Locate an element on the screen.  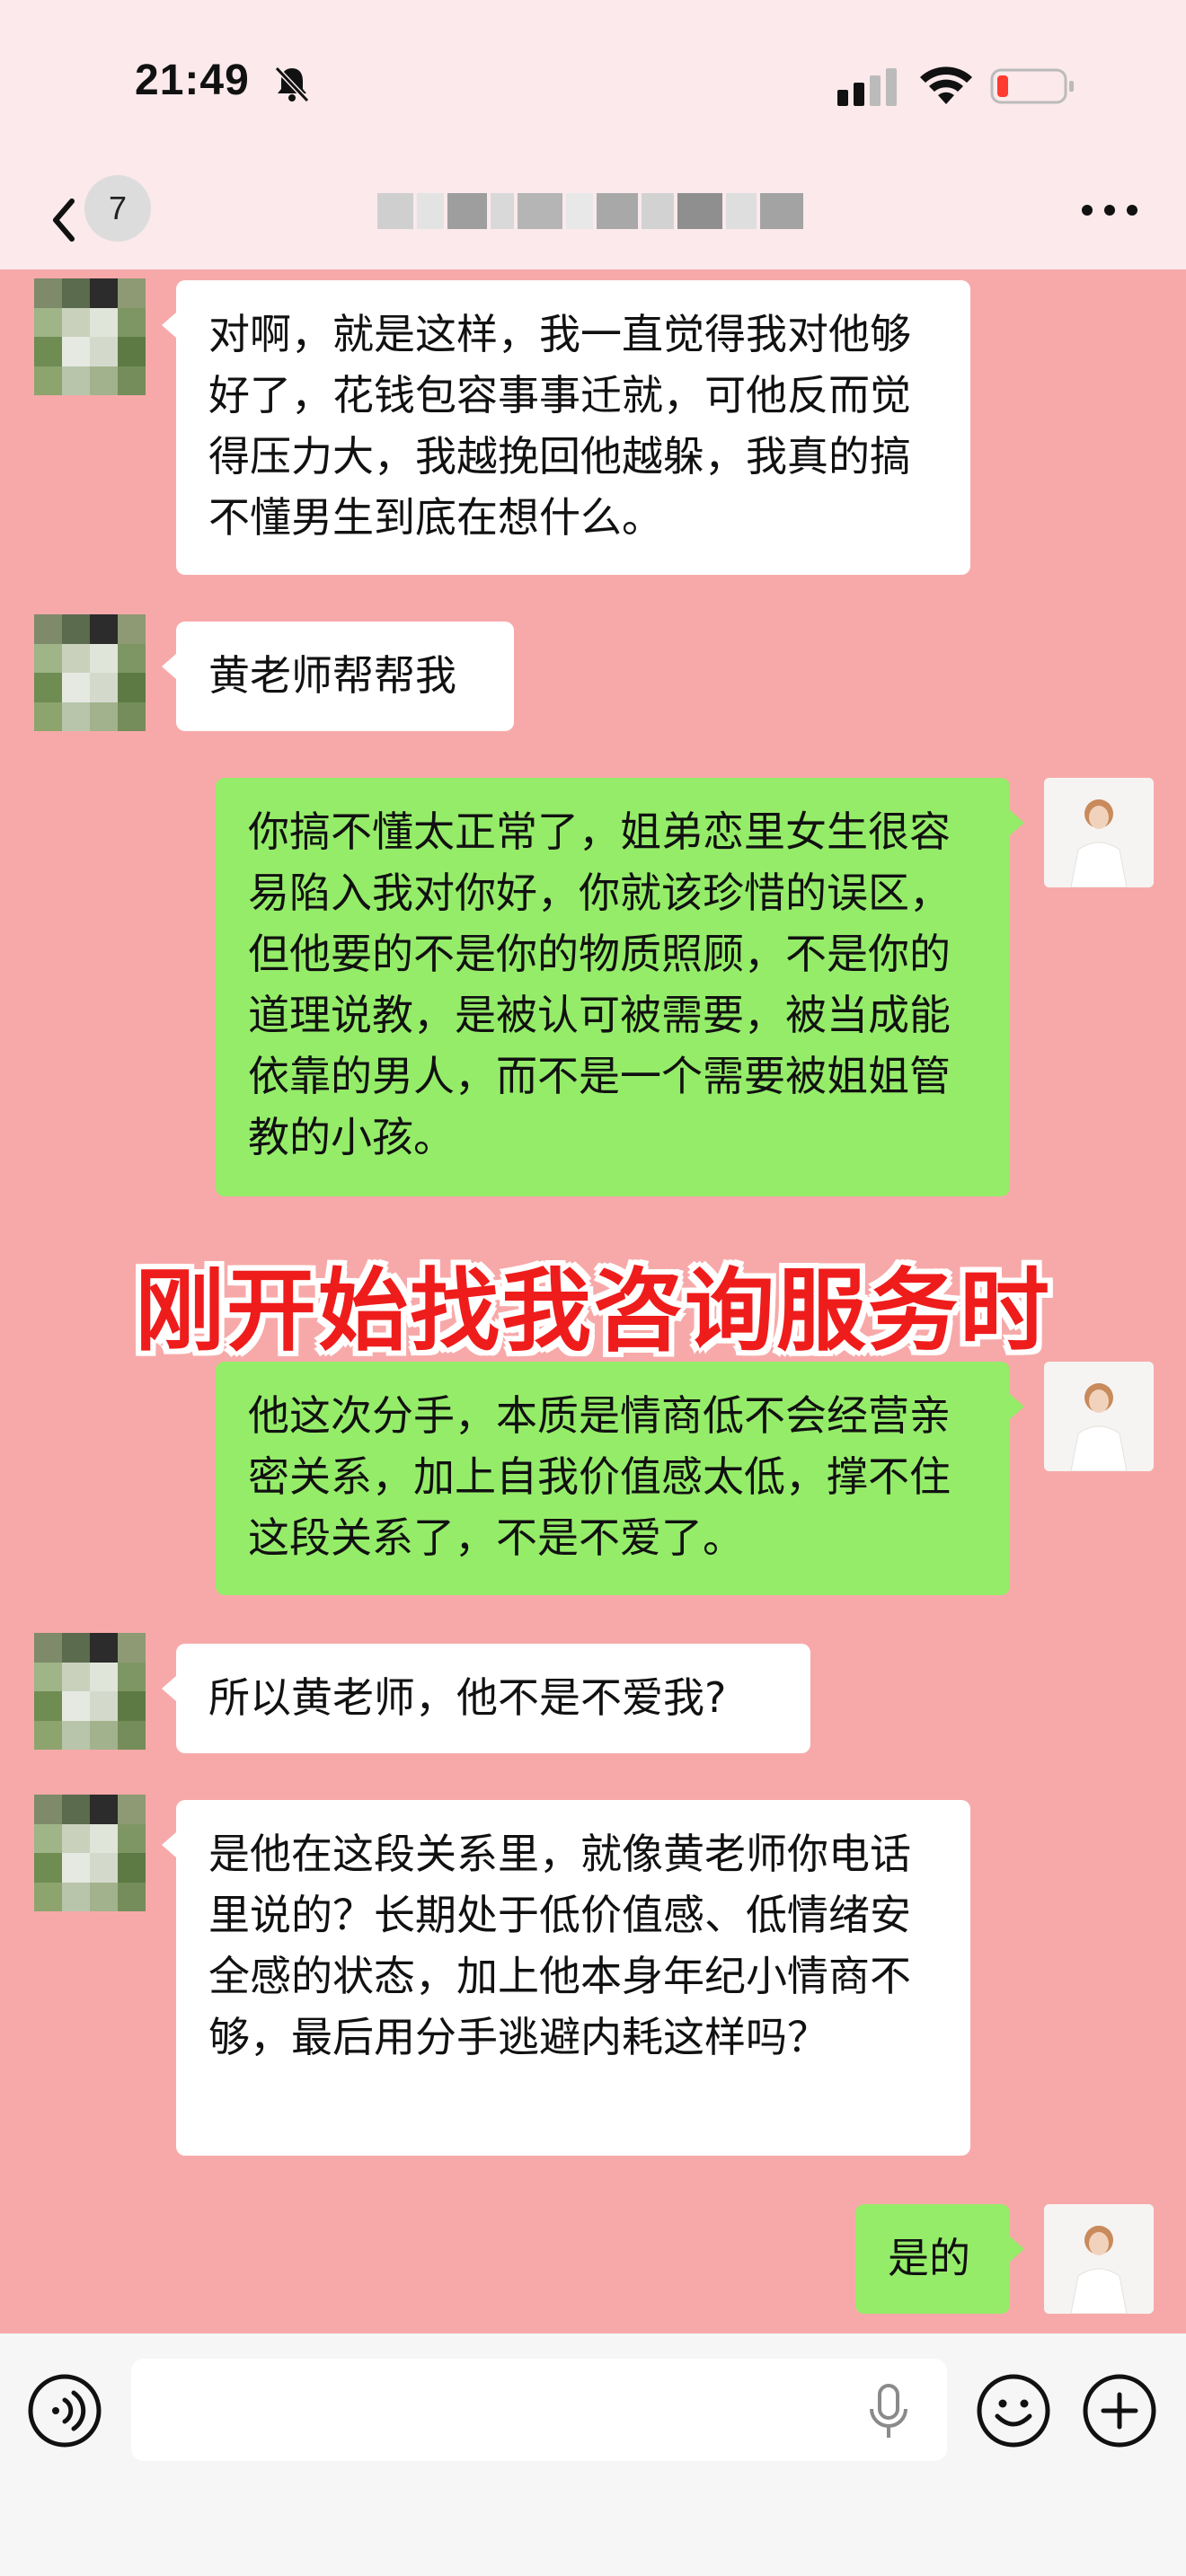
message-bubble-outgoing: 是的 is located at coordinates (939, 2259).